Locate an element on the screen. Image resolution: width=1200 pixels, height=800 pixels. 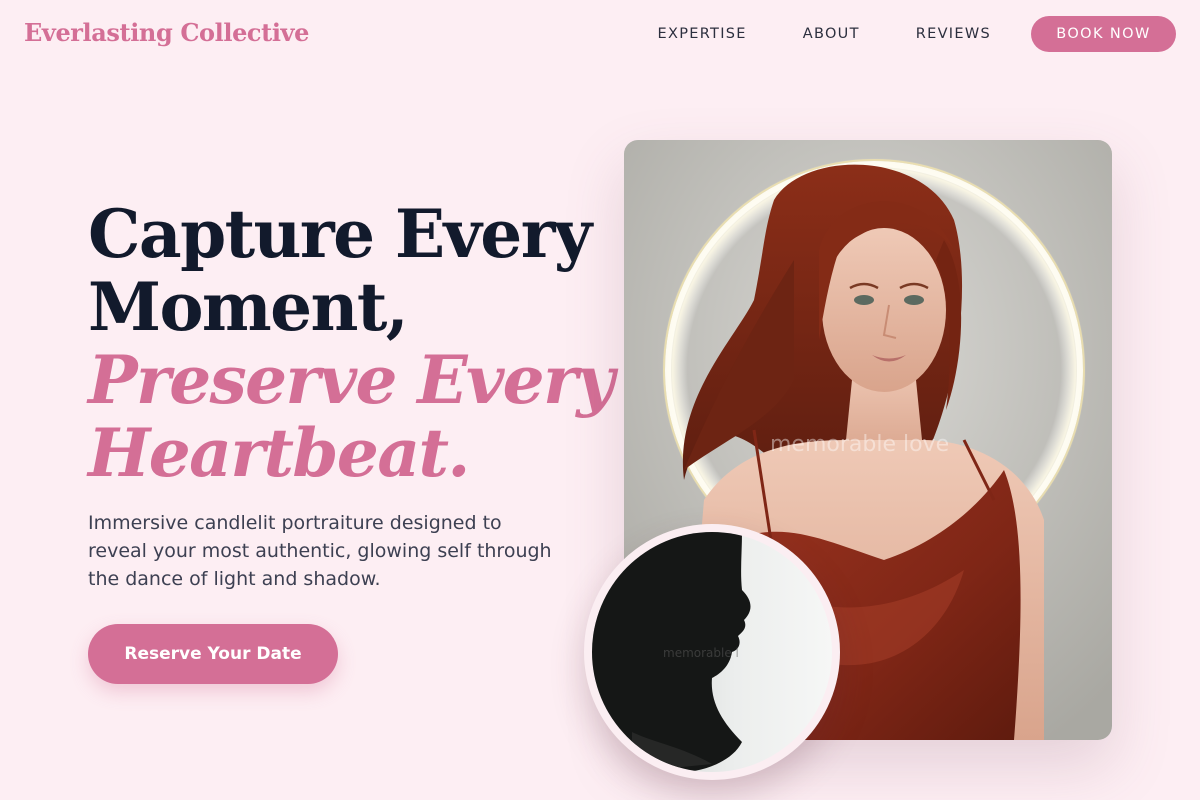
main-nav: EXPERTISE ABOUT REVIEWS BOOK NOW is located at coordinates (917, 34).